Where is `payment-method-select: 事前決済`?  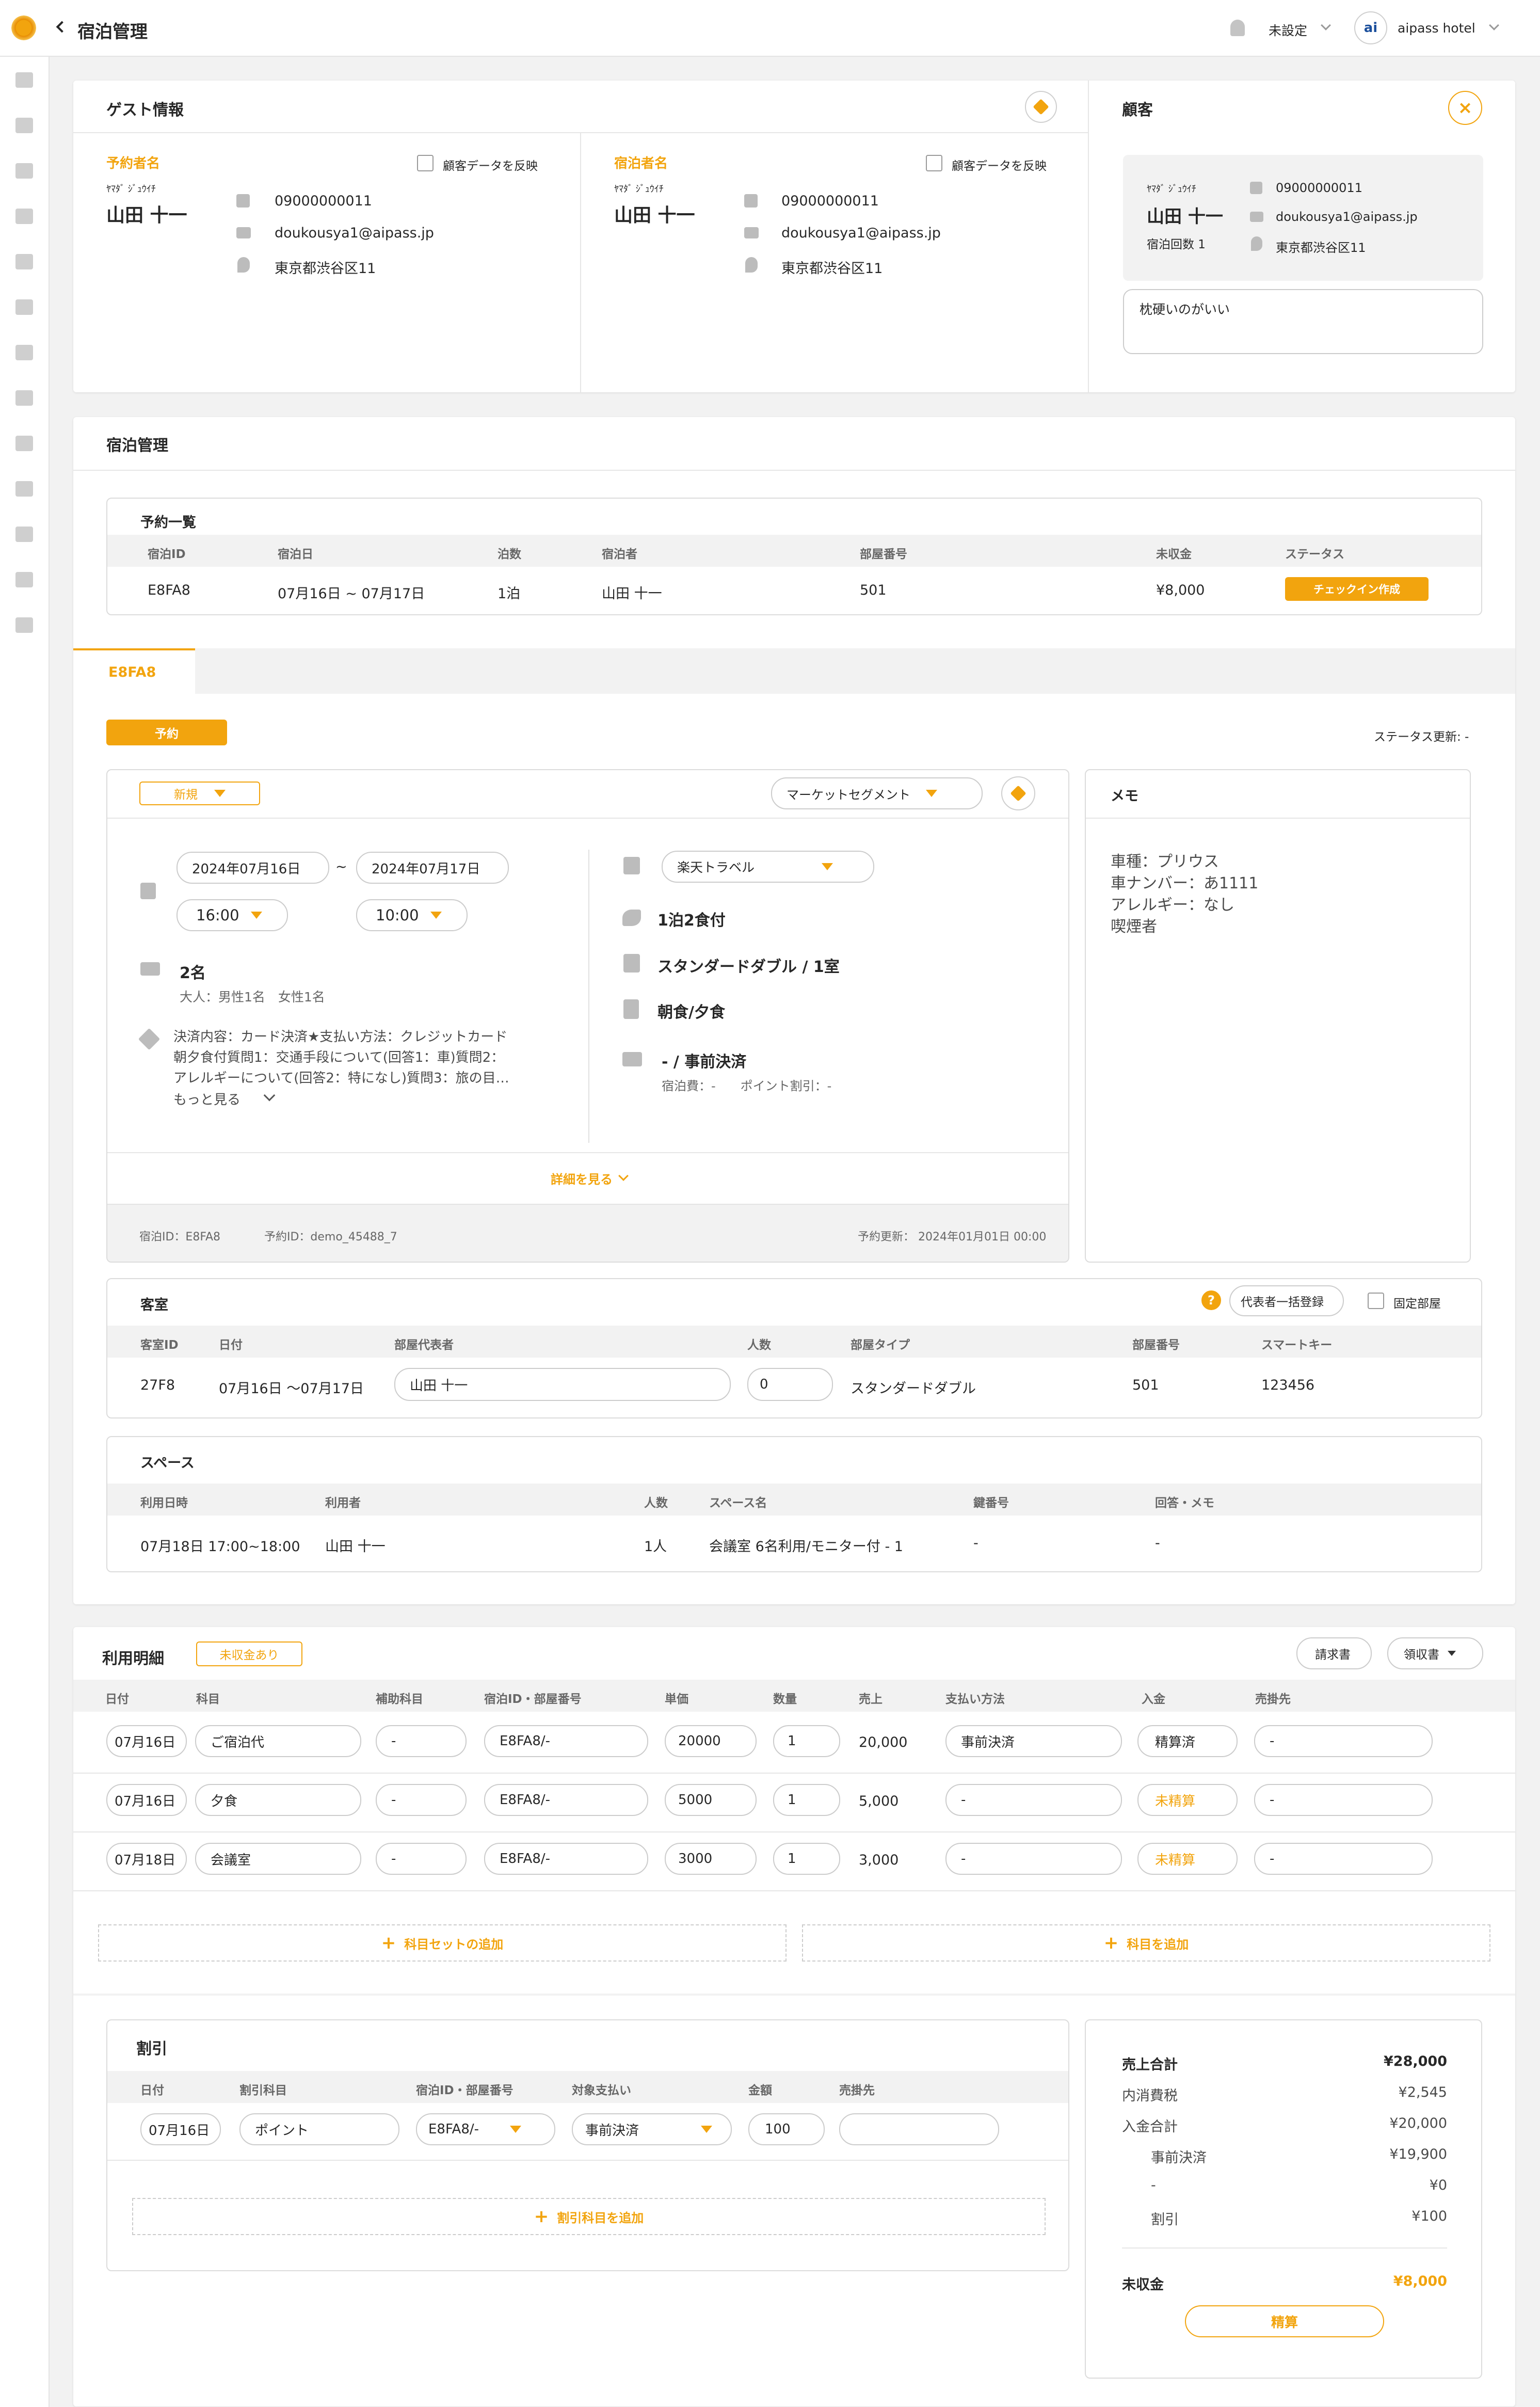
payment-method-select: 事前決済 is located at coordinates (1033, 1741).